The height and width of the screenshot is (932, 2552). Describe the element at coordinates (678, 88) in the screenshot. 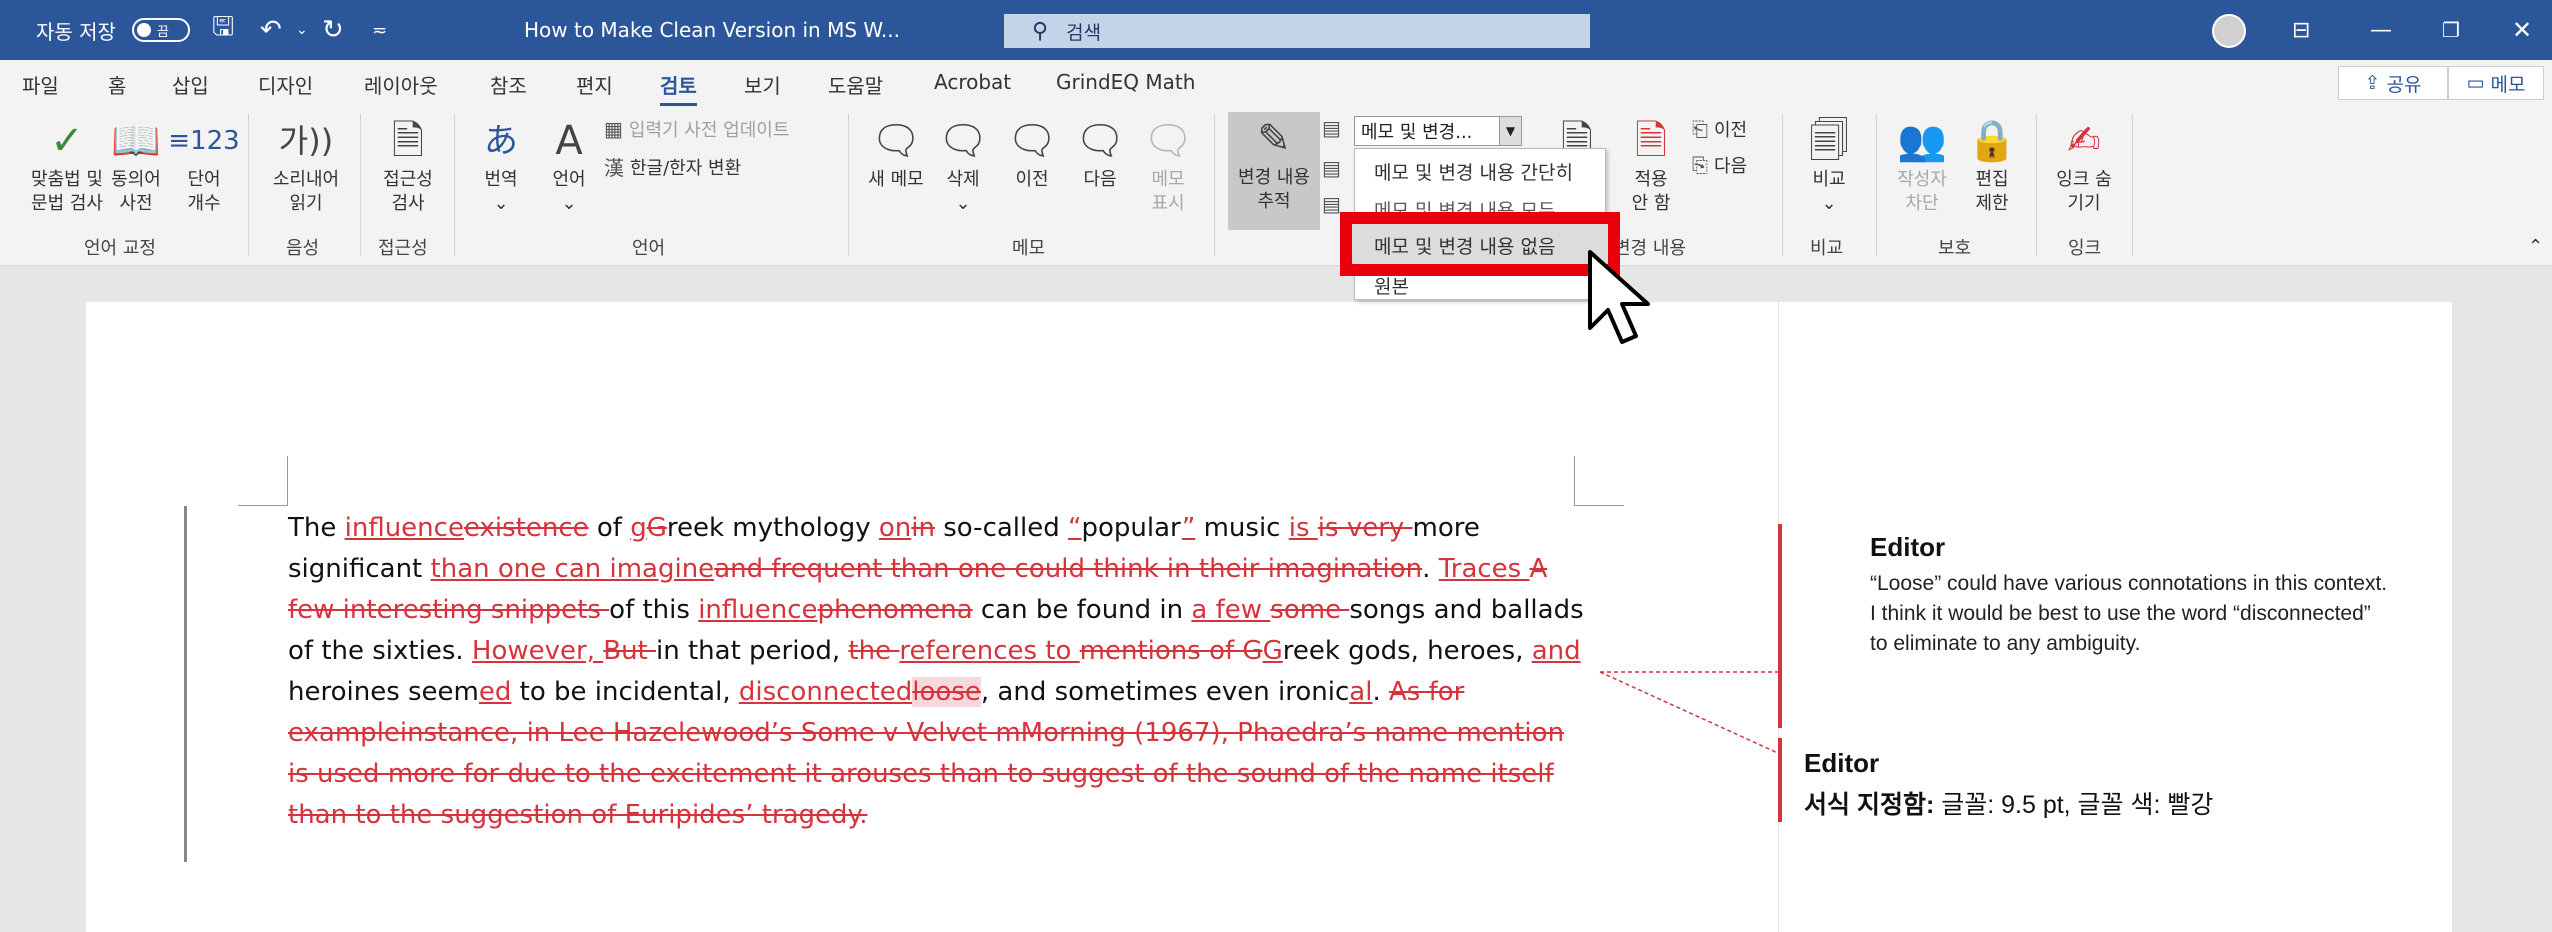

I see `tab-review: 검토` at that location.